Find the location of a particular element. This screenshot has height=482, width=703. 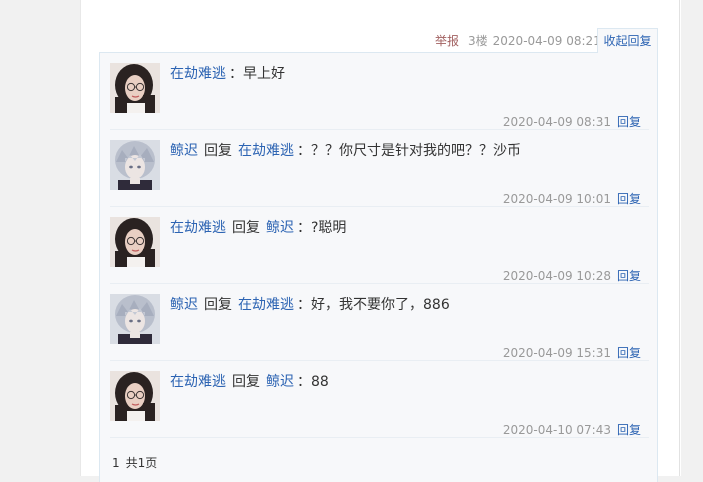

reply-content: ：?聪明 is located at coordinates (322, 228).